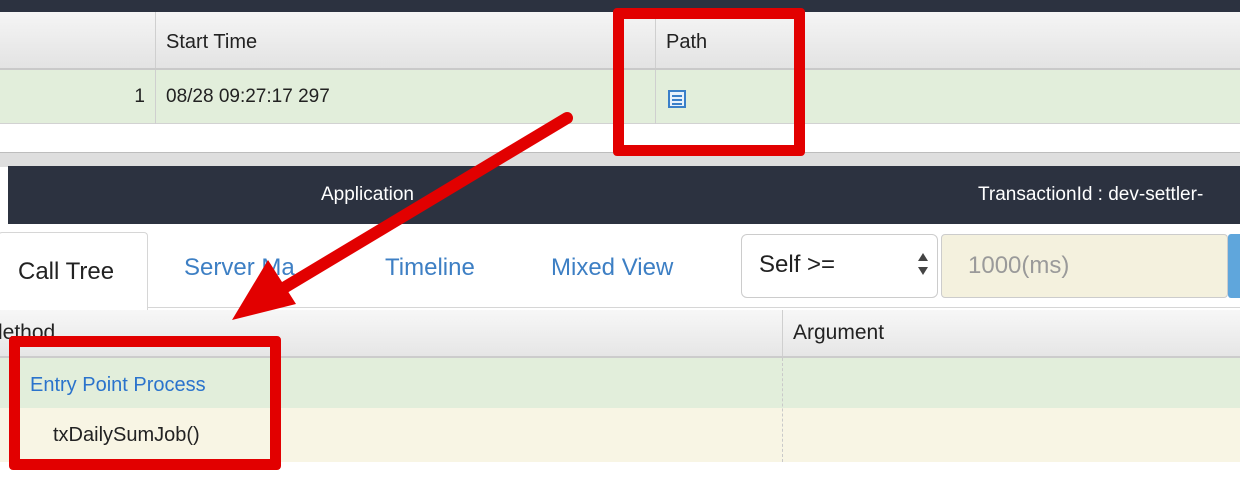 The width and height of the screenshot is (1240, 478). What do you see at coordinates (612, 268) in the screenshot?
I see `tab-mixed-view: Mixed View` at bounding box center [612, 268].